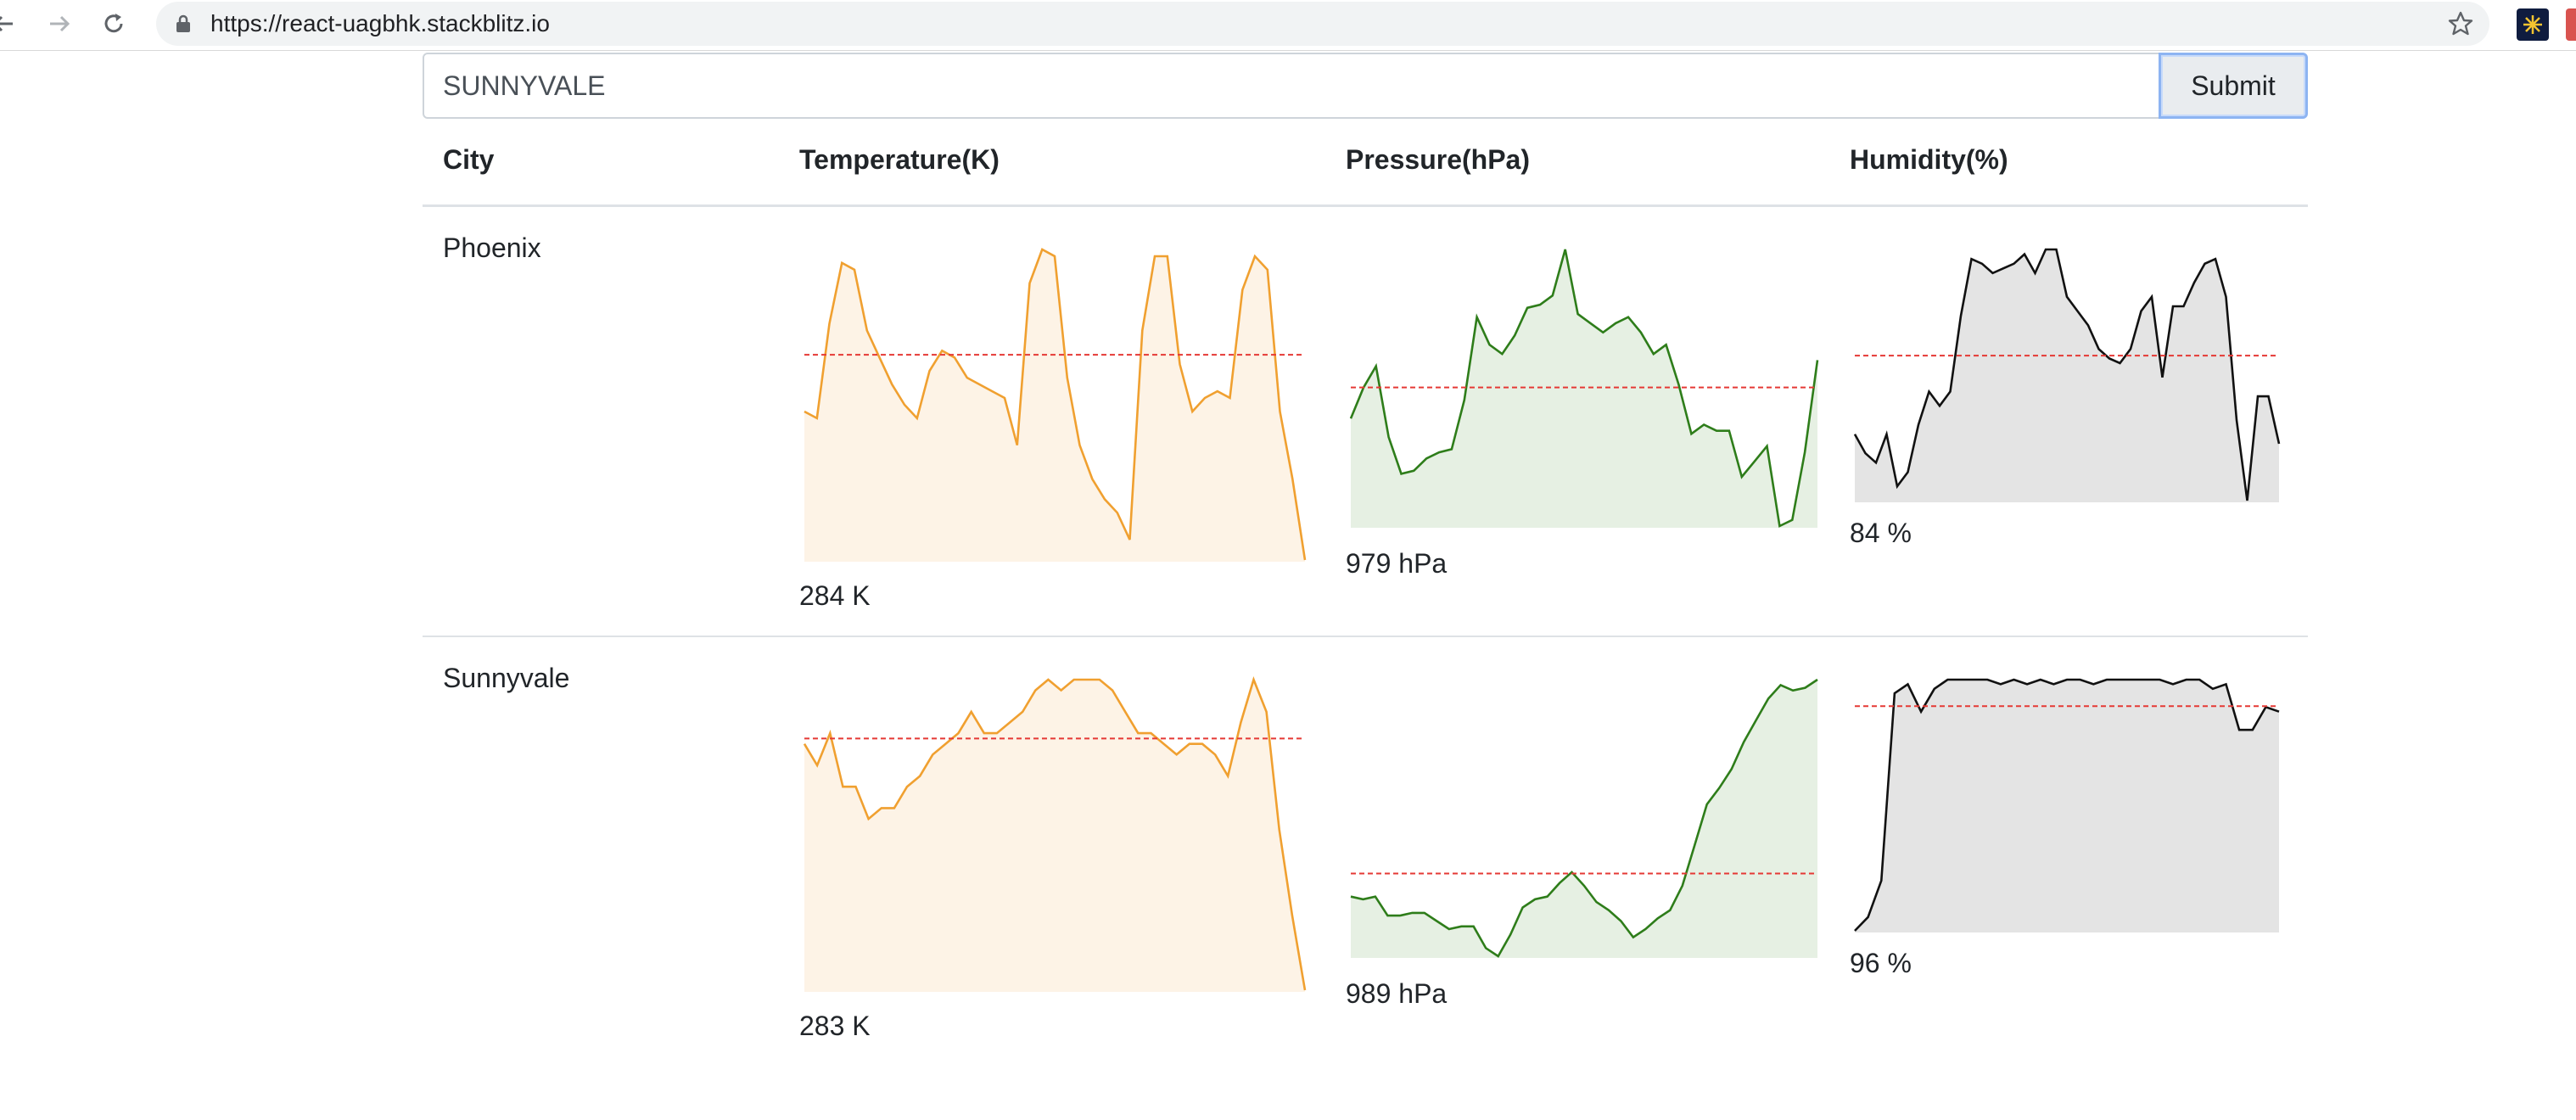  I want to click on pressure-cell: 989 hPa, so click(1598, 840).